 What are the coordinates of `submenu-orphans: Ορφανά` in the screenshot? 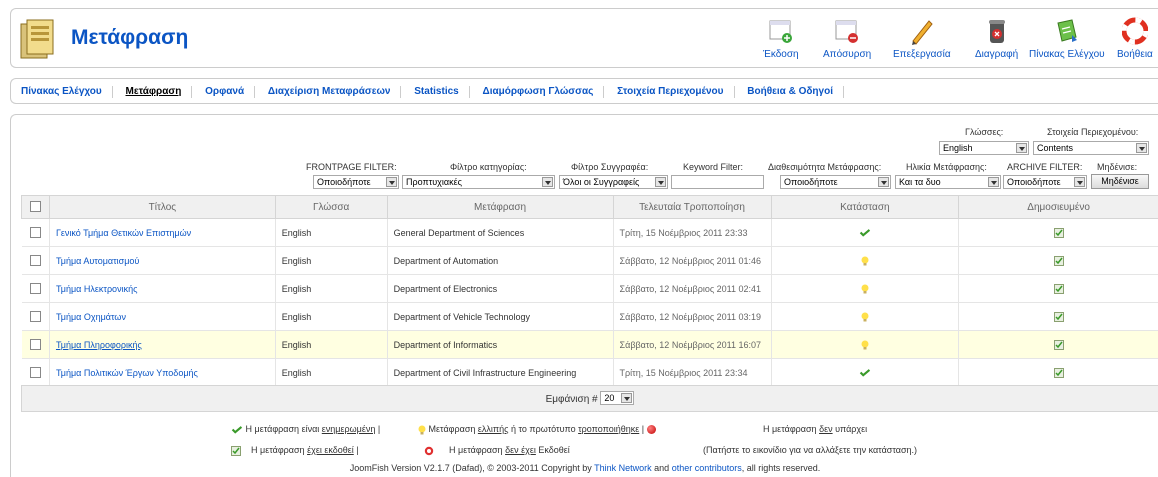 It's located at (225, 92).